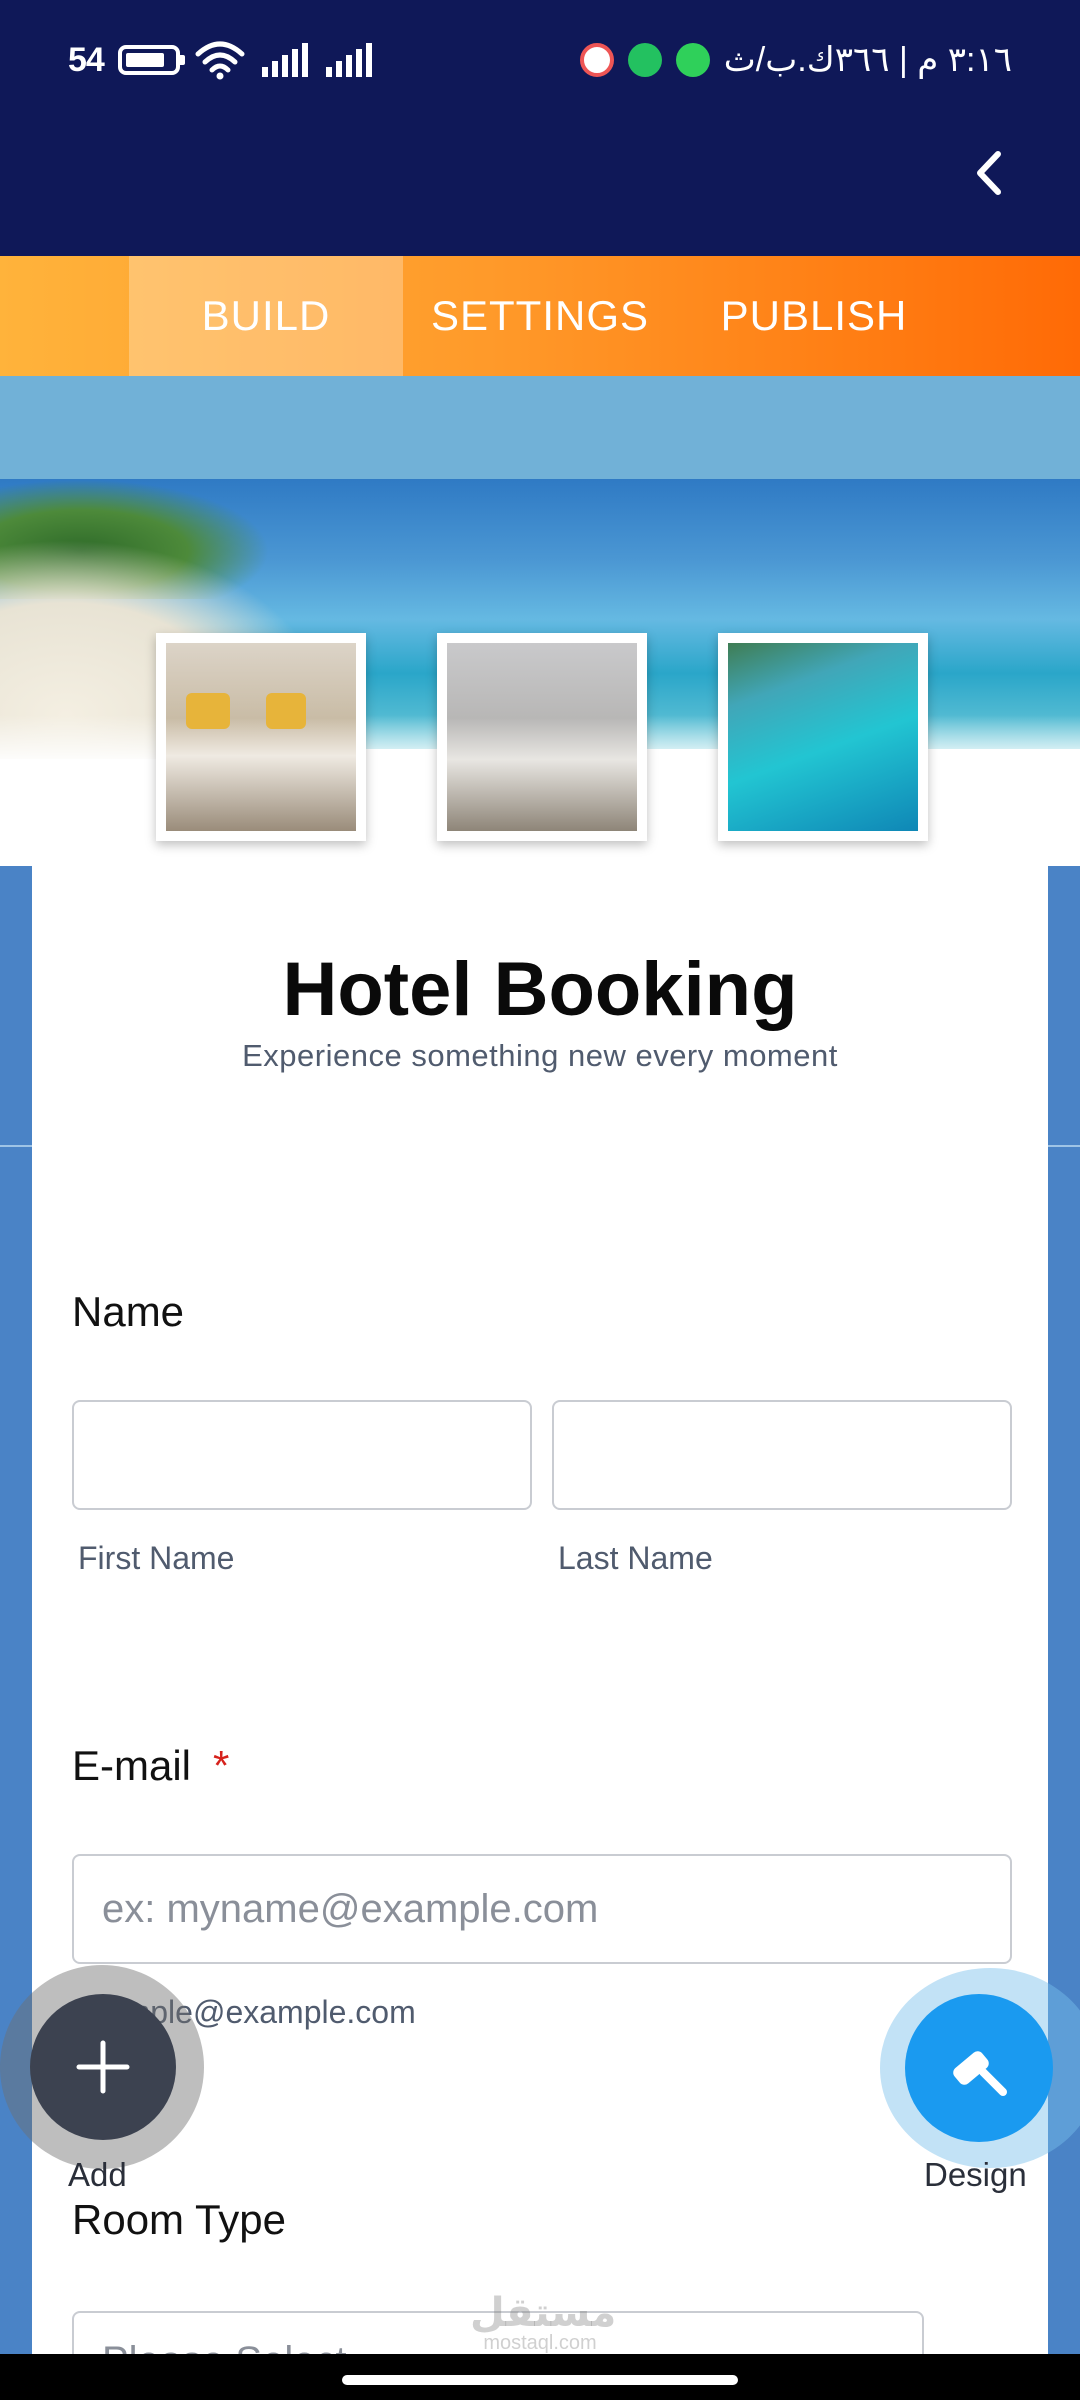 The height and width of the screenshot is (2400, 1080). What do you see at coordinates (540, 427) in the screenshot?
I see `header-band` at bounding box center [540, 427].